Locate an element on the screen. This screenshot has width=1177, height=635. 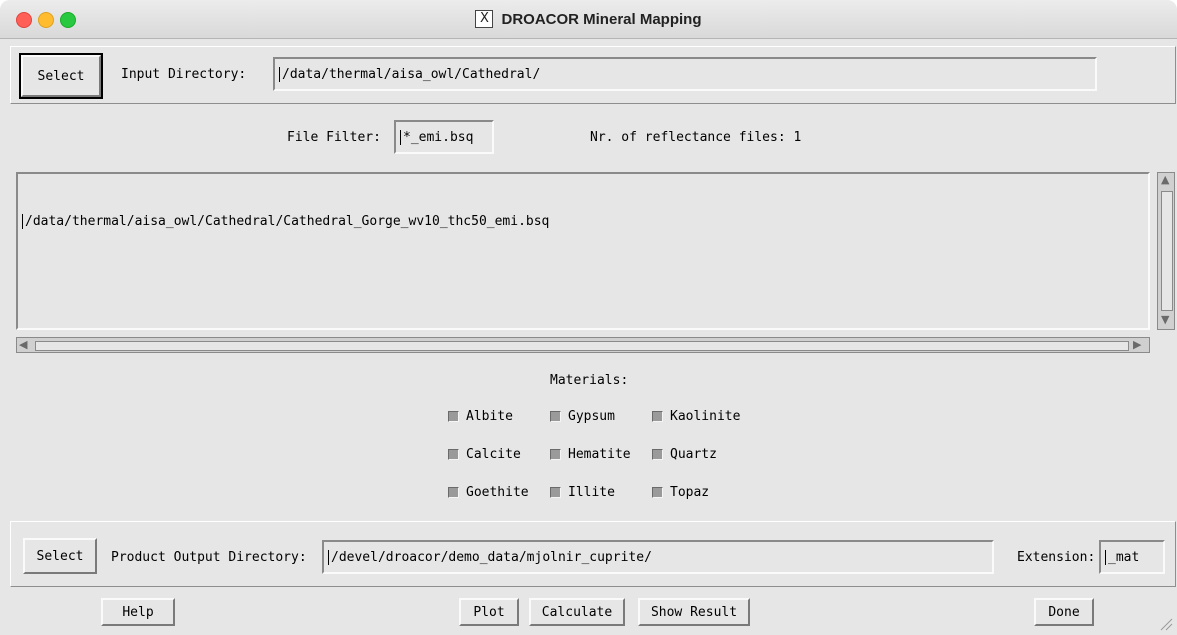
checkbox-illite: Illite is located at coordinates (582, 492).